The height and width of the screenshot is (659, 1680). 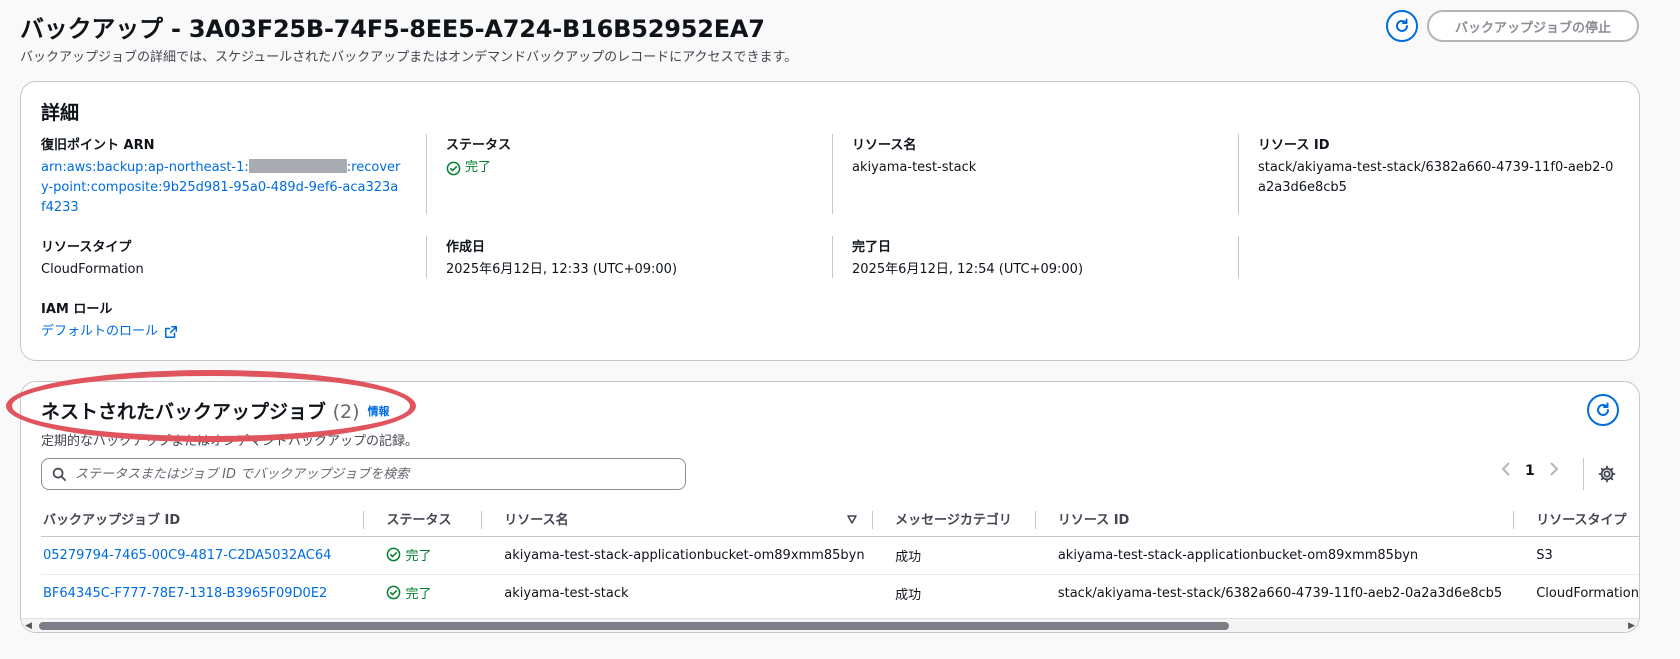 I want to click on horizontal-scrollbar: ◀ ▶, so click(x=830, y=625).